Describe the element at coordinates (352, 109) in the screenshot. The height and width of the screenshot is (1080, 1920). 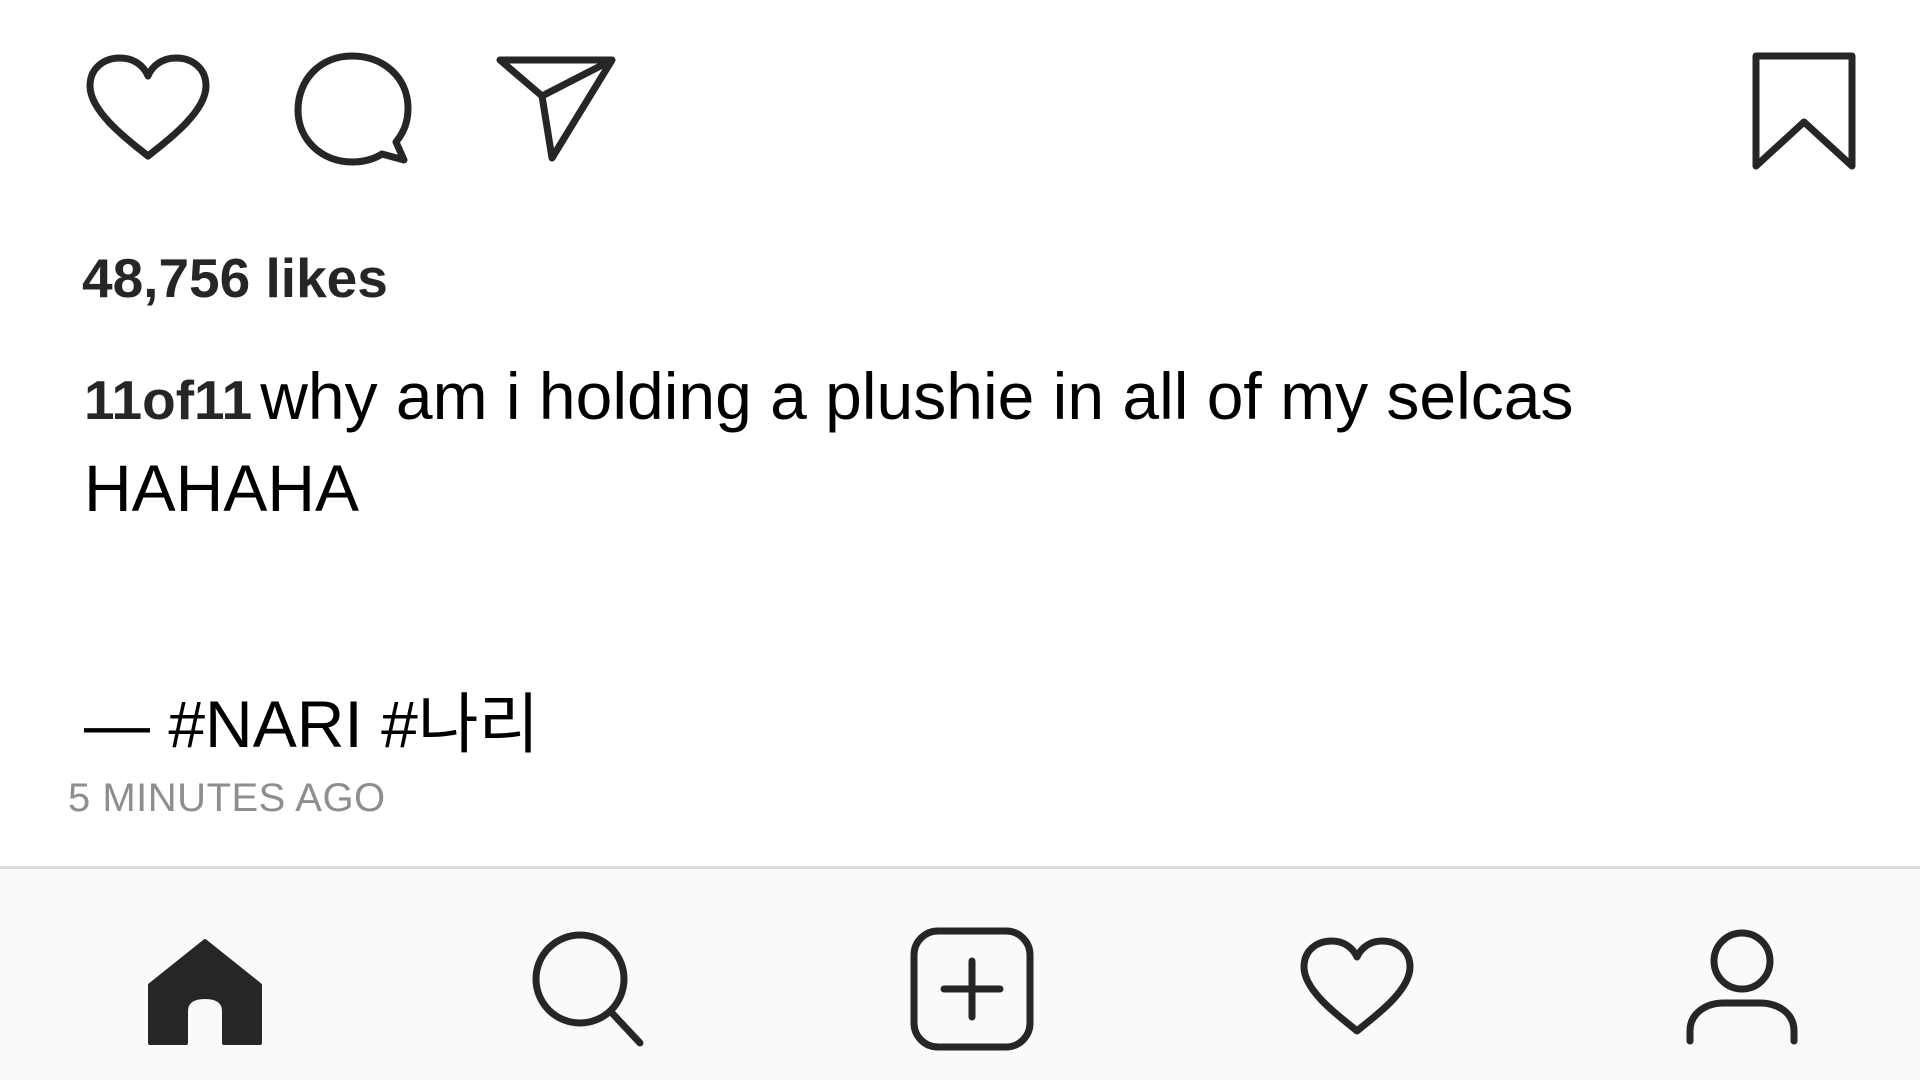
I see `comment-bubble-icon` at that location.